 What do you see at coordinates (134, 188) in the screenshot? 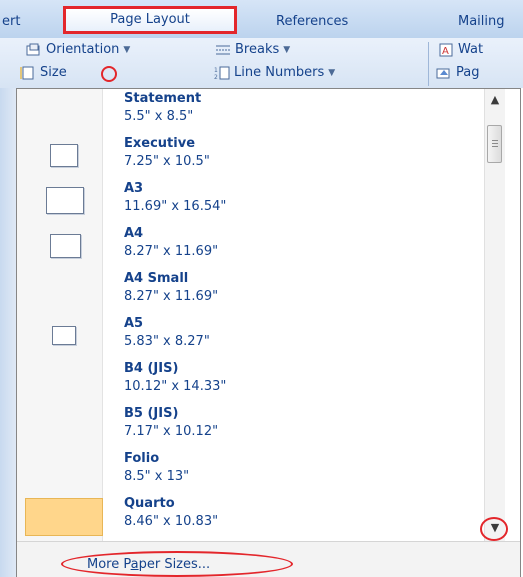
I see `size-option-name: A3` at bounding box center [134, 188].